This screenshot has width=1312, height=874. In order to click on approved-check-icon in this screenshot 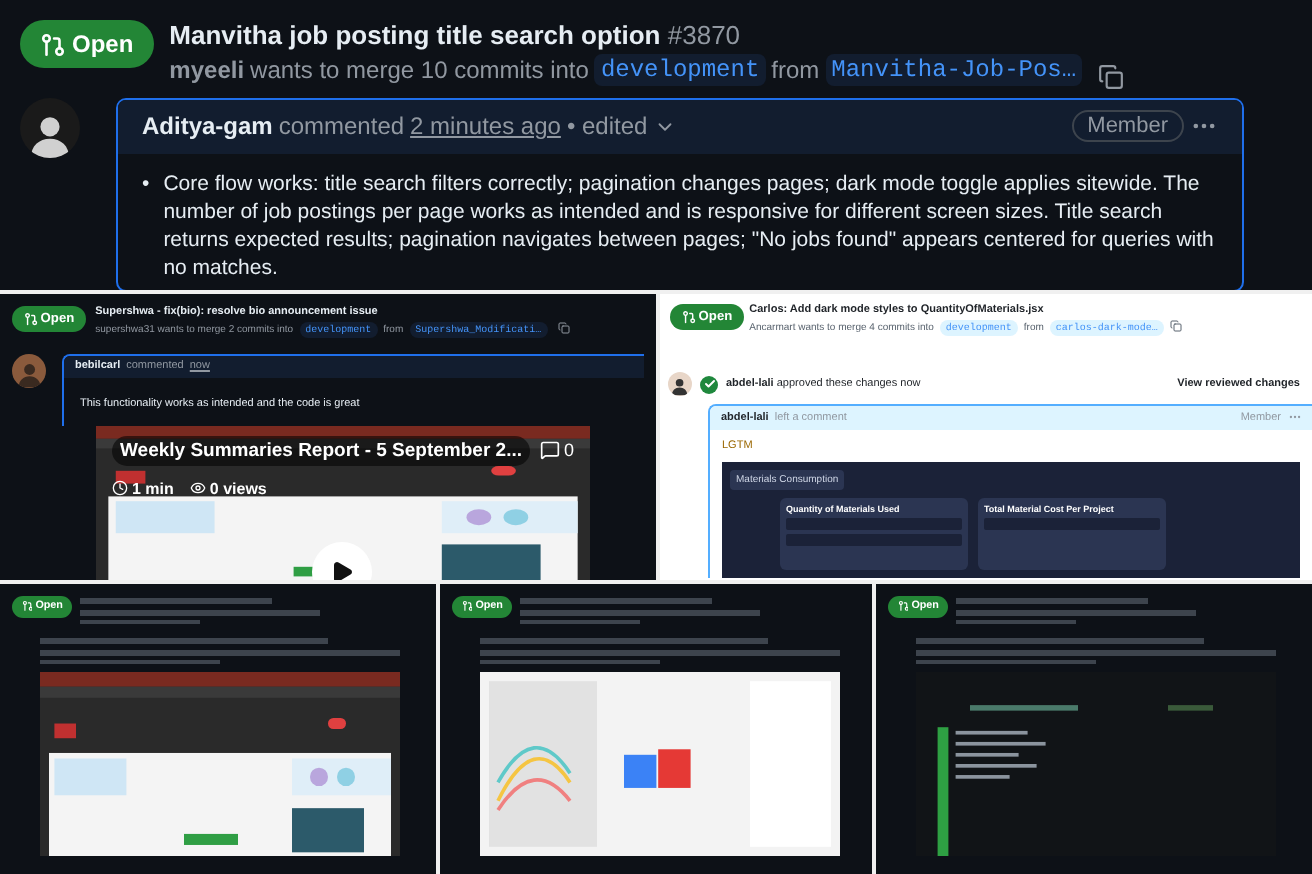, I will do `click(709, 384)`.